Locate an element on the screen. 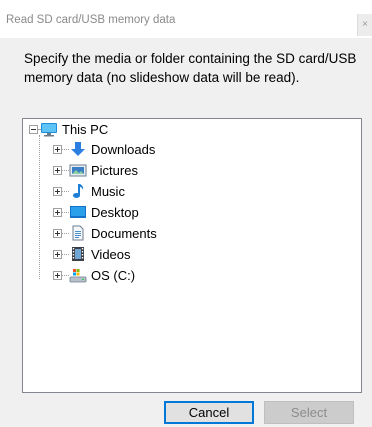 Image resolution: width=372 pixels, height=427 pixels. pictures-icon is located at coordinates (78, 170).